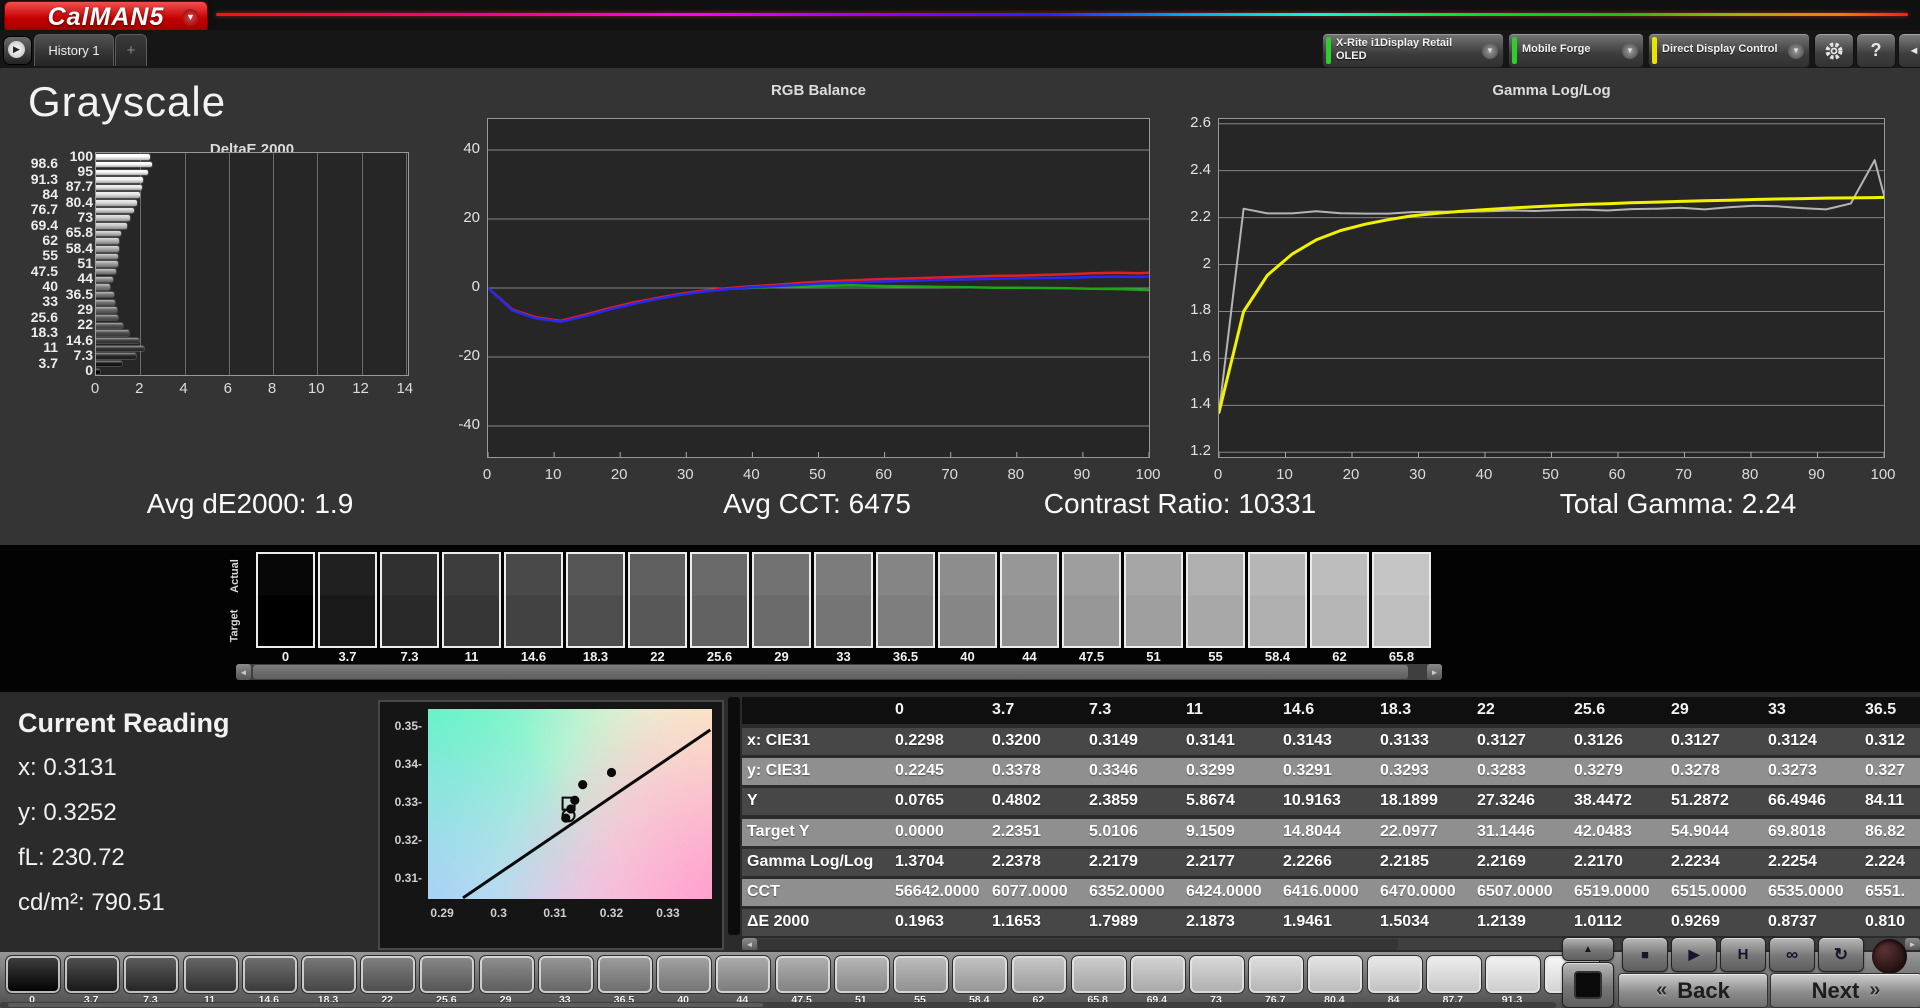 The height and width of the screenshot is (1008, 1920). What do you see at coordinates (1694, 954) in the screenshot?
I see `play-button: ▶` at bounding box center [1694, 954].